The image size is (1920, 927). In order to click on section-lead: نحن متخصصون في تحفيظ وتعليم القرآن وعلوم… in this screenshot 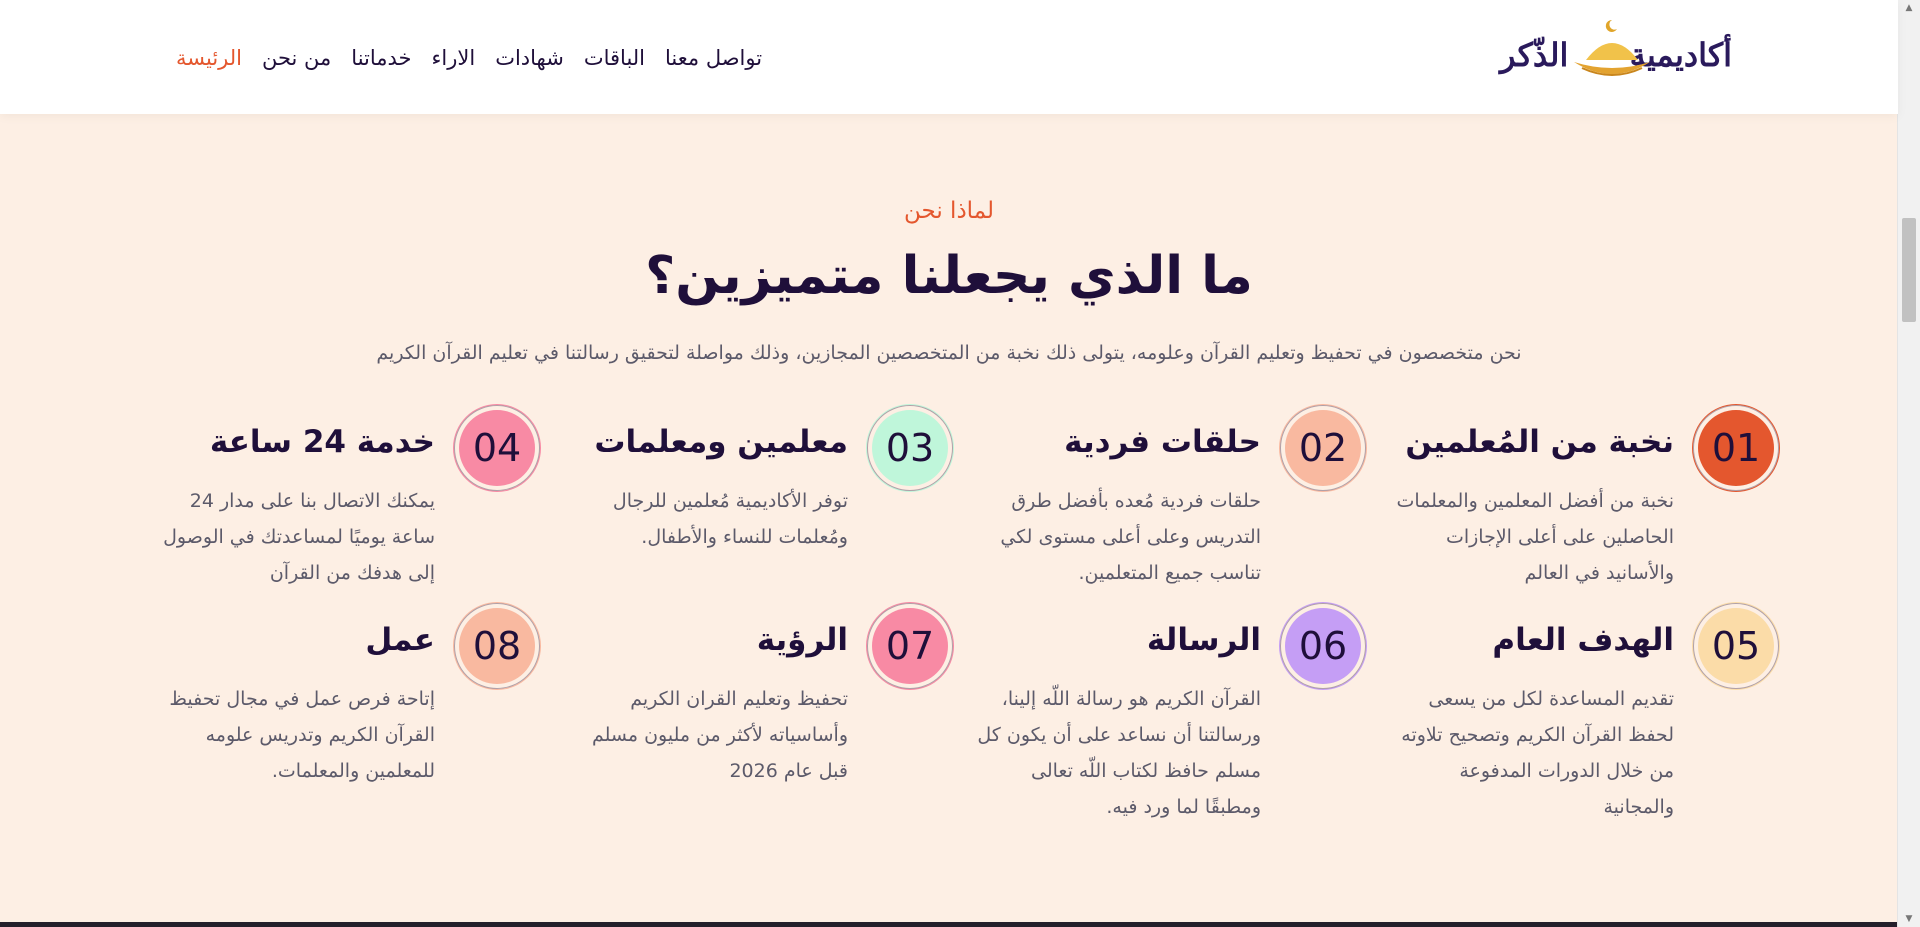, I will do `click(949, 353)`.